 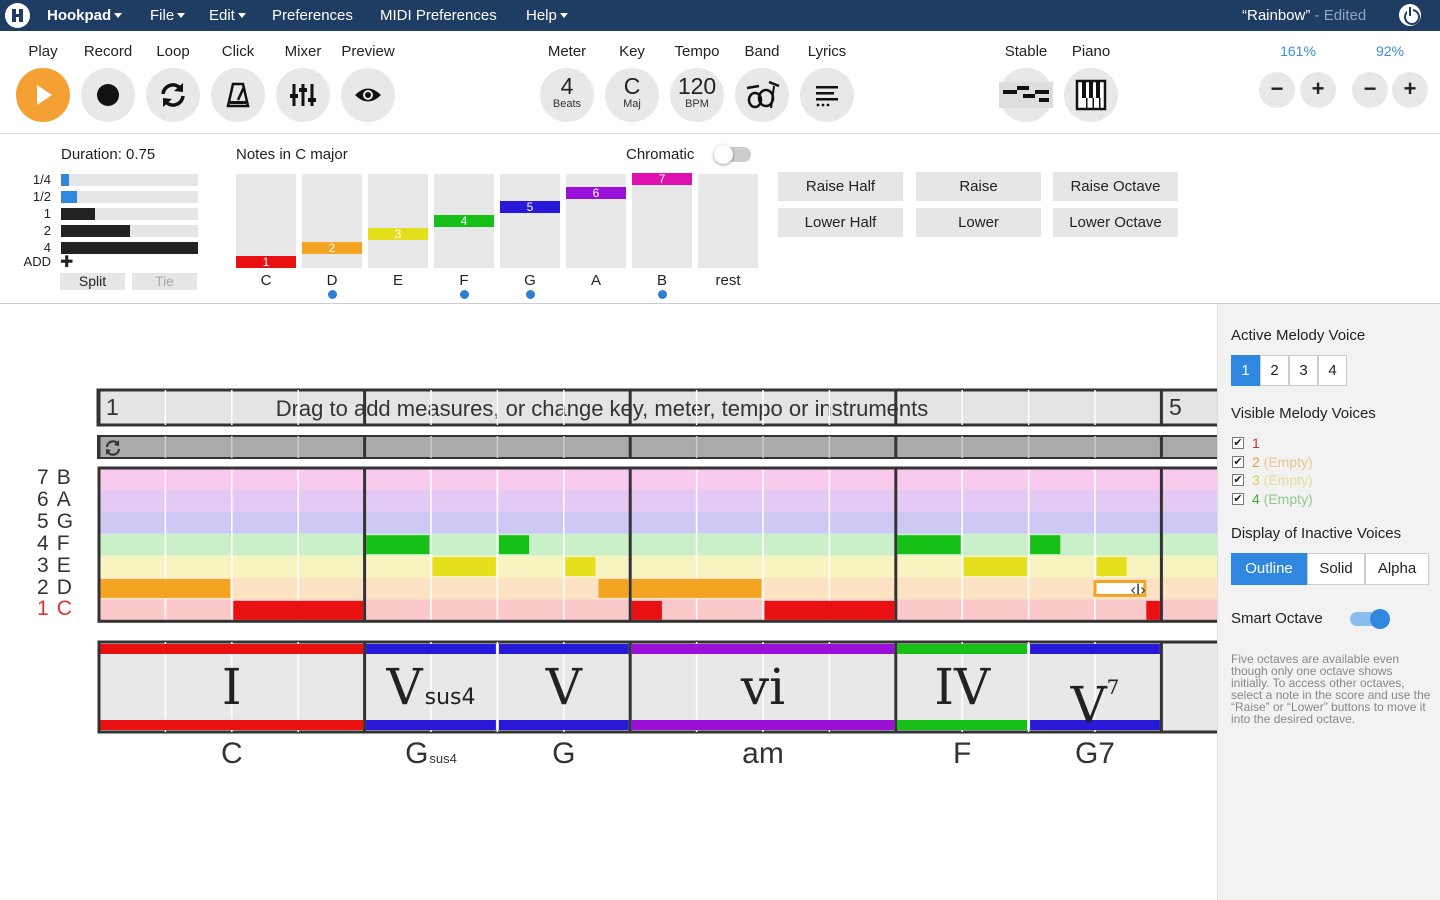 What do you see at coordinates (1277, 90) in the screenshot?
I see `zoom-out-horizontal-button: −` at bounding box center [1277, 90].